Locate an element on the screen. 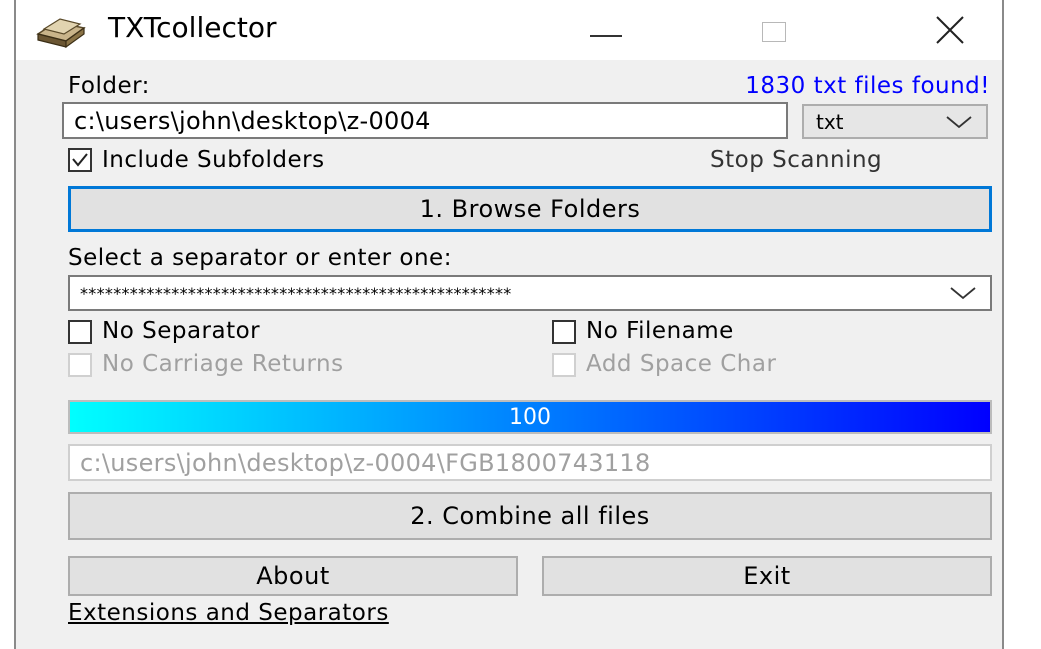  about-button: About is located at coordinates (293, 576).